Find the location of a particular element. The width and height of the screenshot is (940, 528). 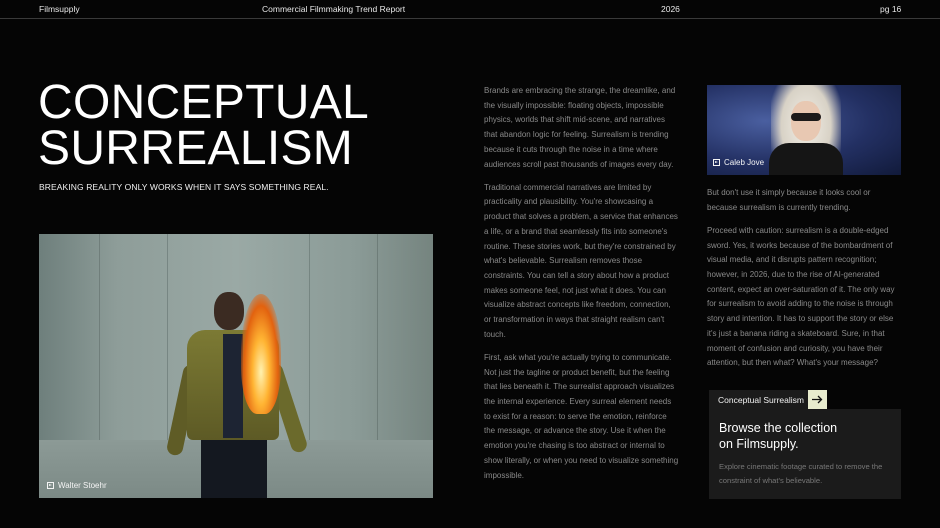

photo-credit: Walter Stoehr is located at coordinates (77, 485).